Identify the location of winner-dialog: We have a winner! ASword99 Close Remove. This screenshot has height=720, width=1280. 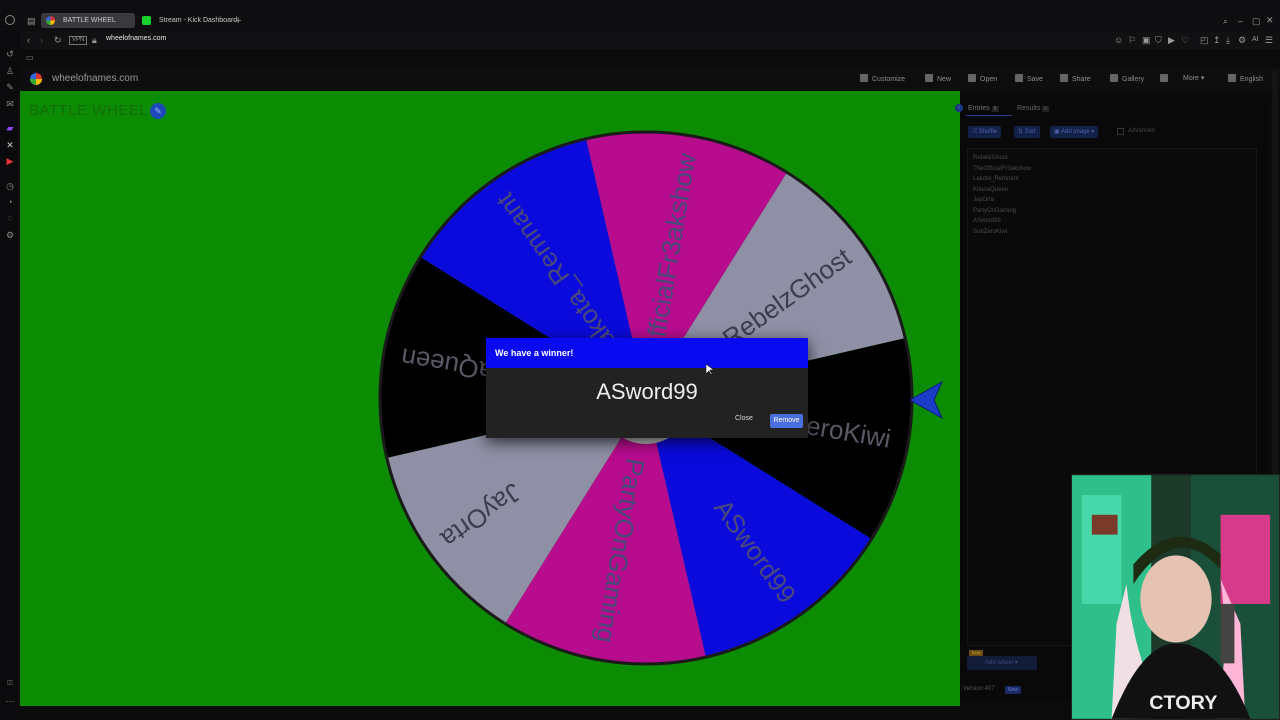
(647, 388).